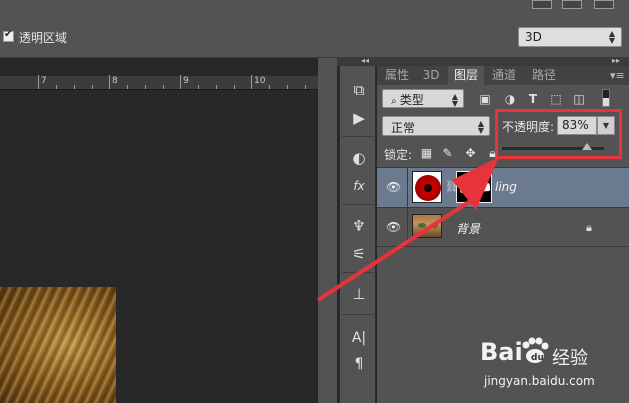 The height and width of the screenshot is (403, 629). Describe the element at coordinates (359, 338) in the screenshot. I see `character-icon: A|` at that location.